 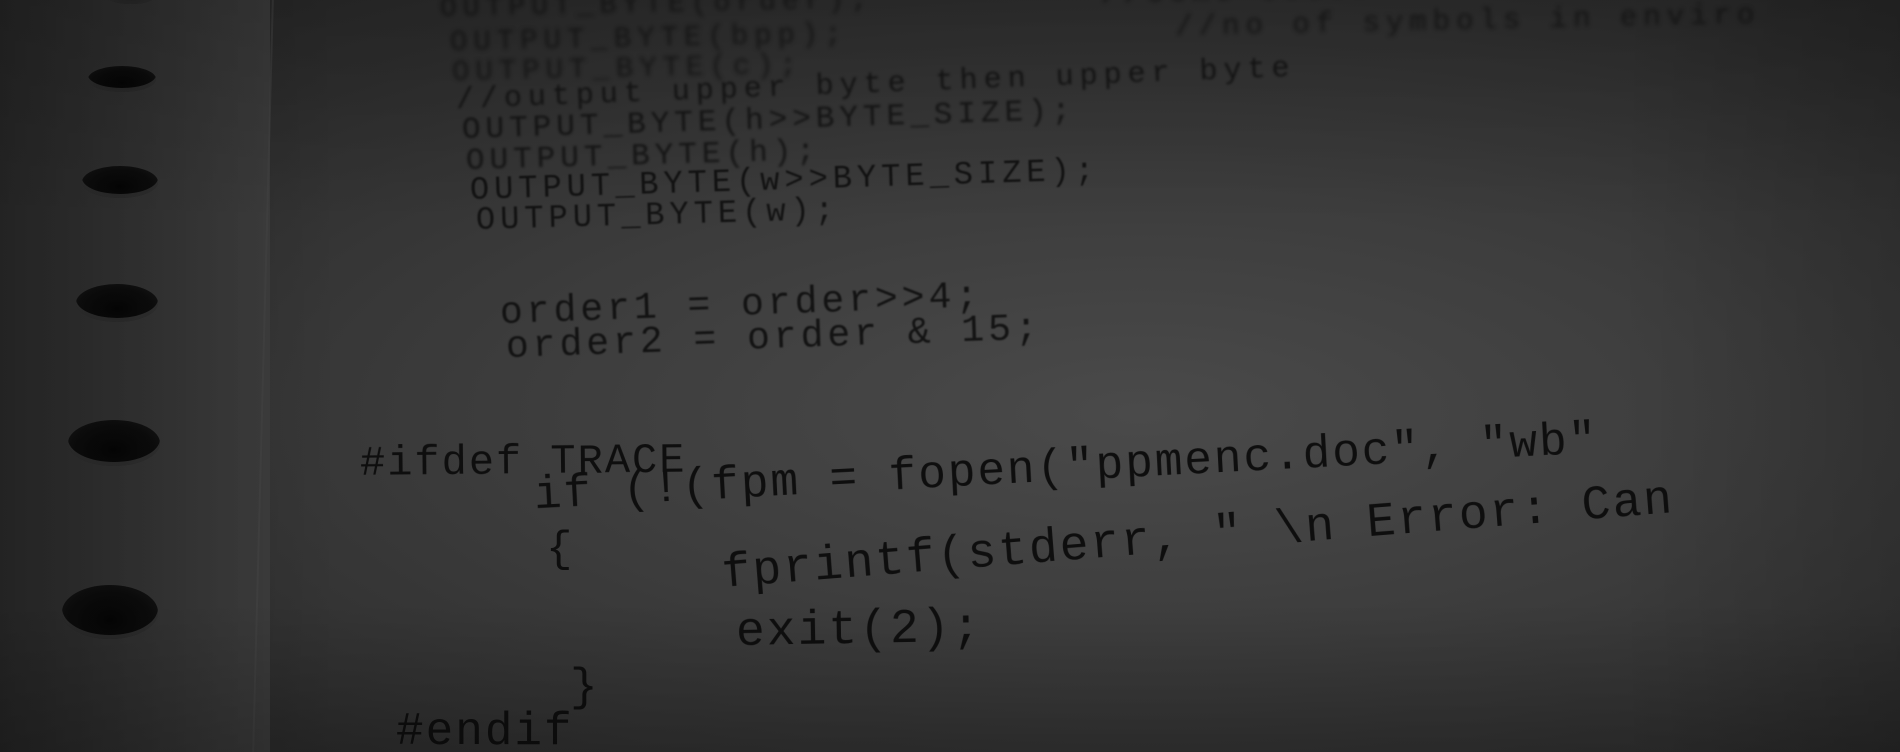 What do you see at coordinates (485, 729) in the screenshot?
I see `code-line-17: #endif` at bounding box center [485, 729].